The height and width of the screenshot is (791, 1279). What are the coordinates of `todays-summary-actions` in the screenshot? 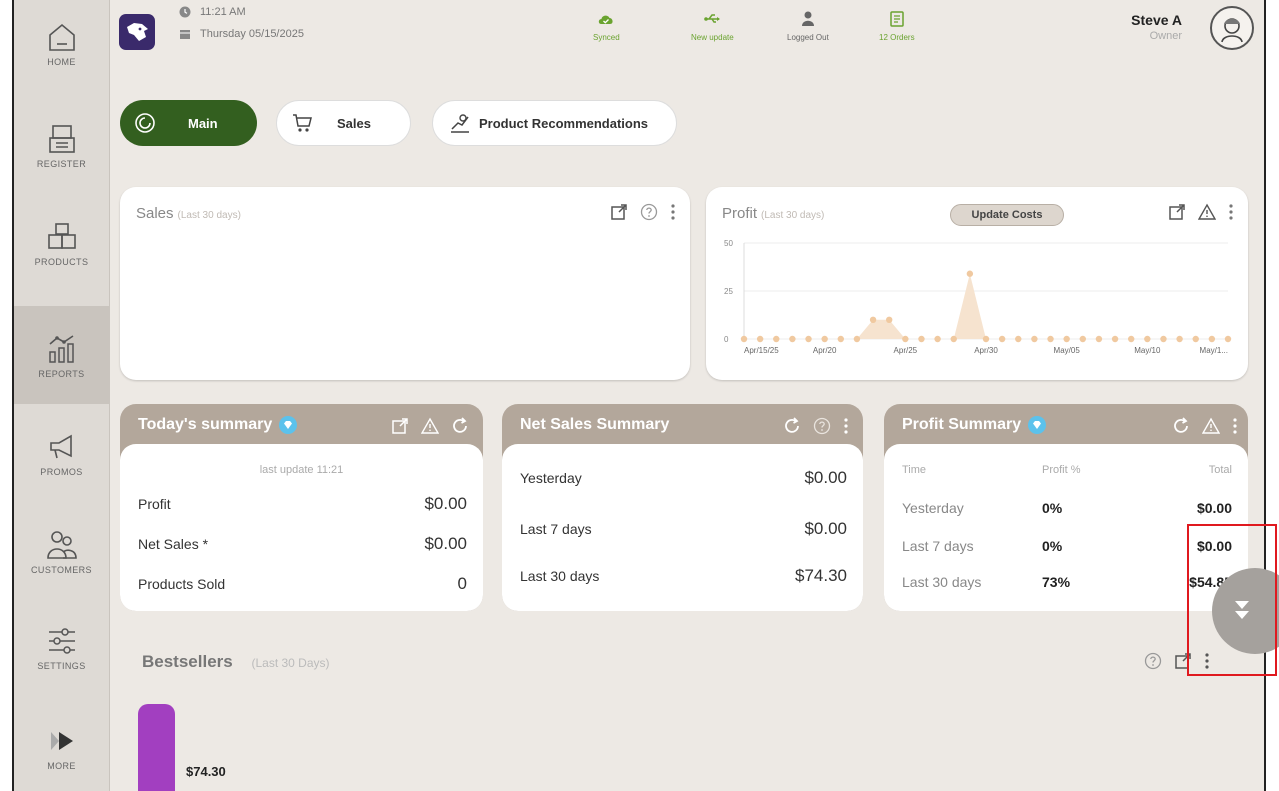 It's located at (430, 426).